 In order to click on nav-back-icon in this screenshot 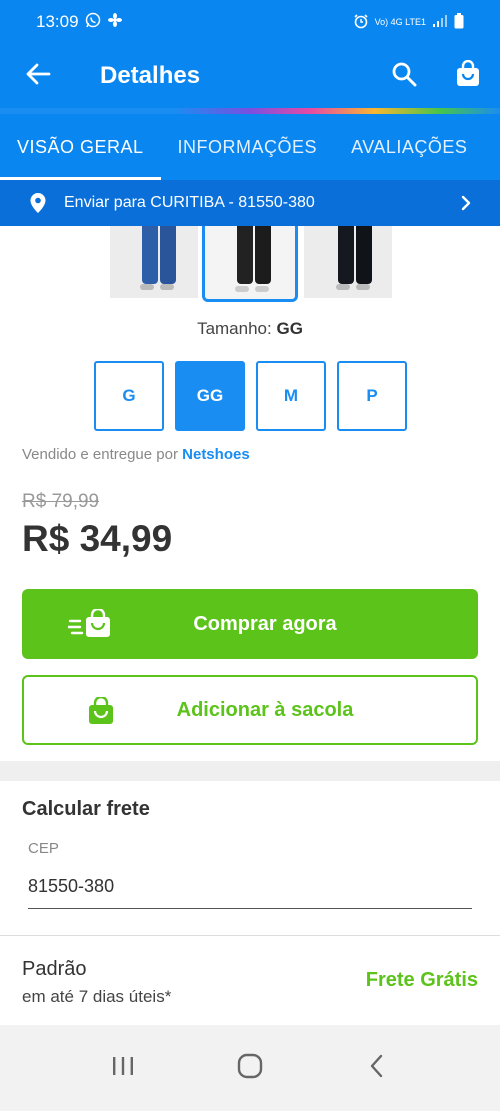, I will do `click(377, 1068)`.